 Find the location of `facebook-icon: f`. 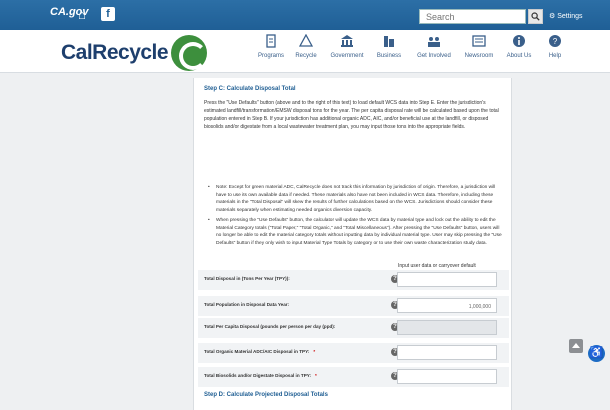

facebook-icon: f is located at coordinates (108, 14).